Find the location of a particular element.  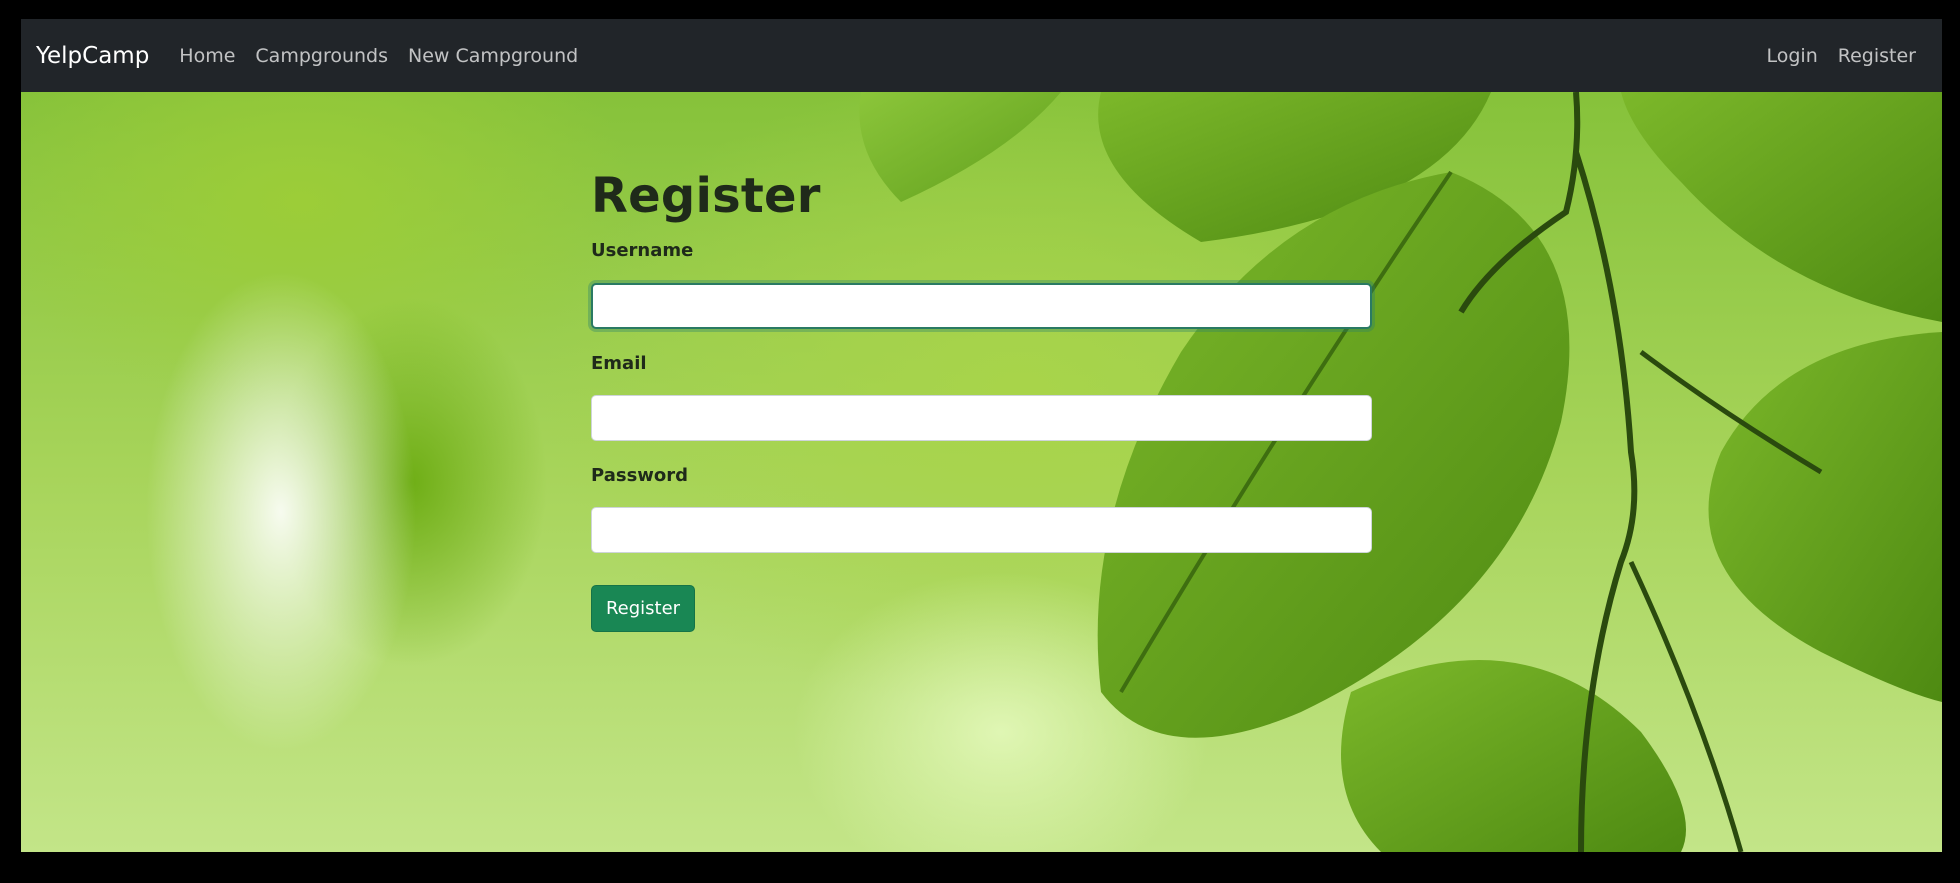

email-label: Email is located at coordinates (619, 363).